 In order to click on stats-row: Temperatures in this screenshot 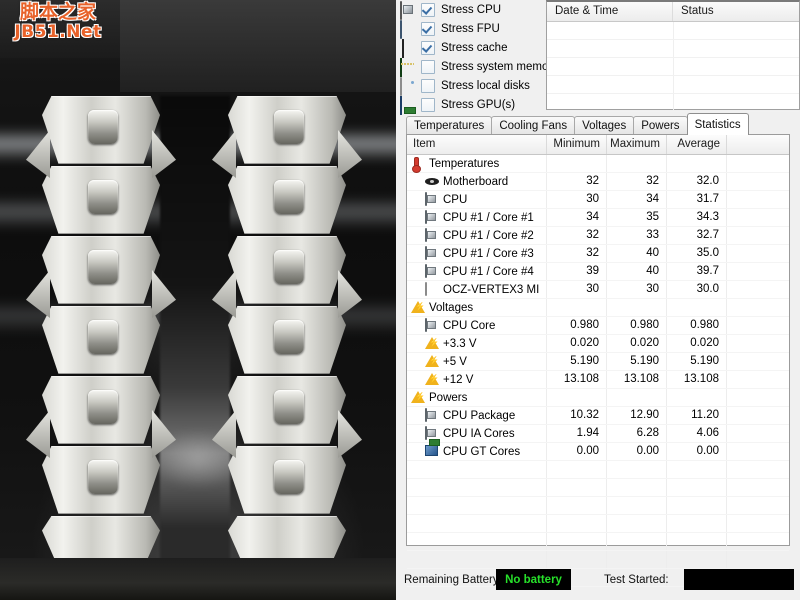, I will do `click(598, 164)`.